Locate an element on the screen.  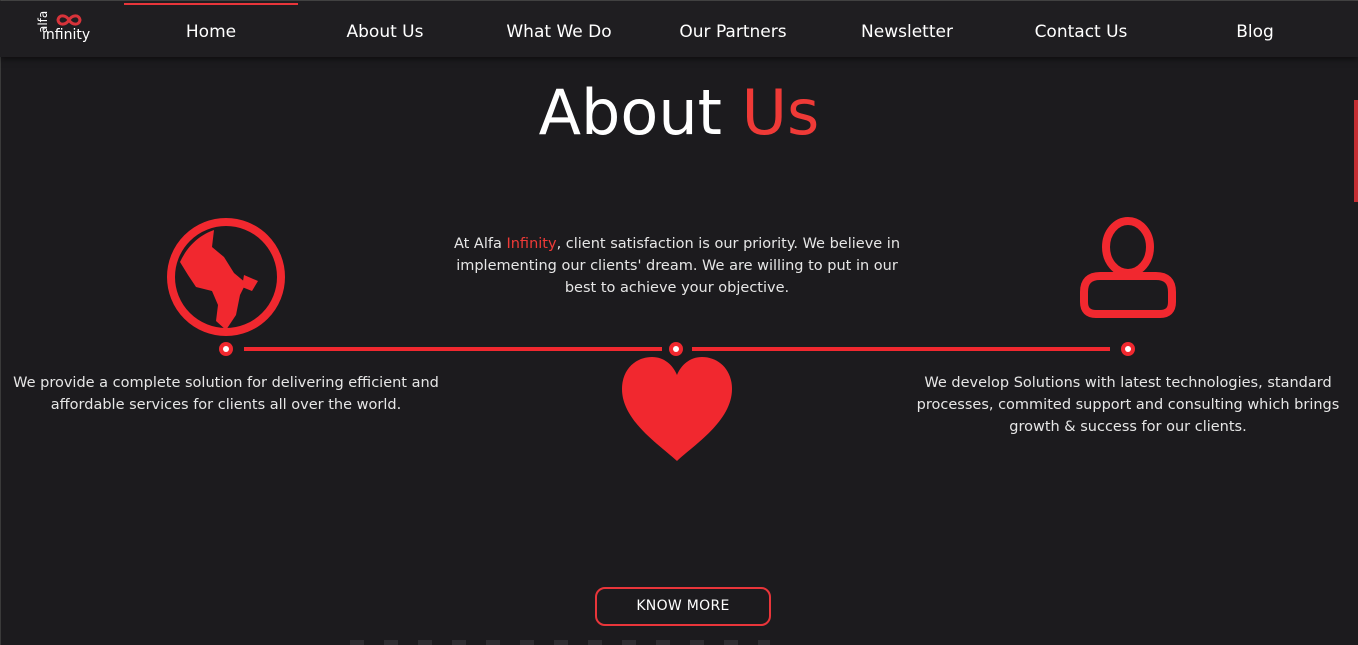
intro-before: At Alfa is located at coordinates (480, 244).